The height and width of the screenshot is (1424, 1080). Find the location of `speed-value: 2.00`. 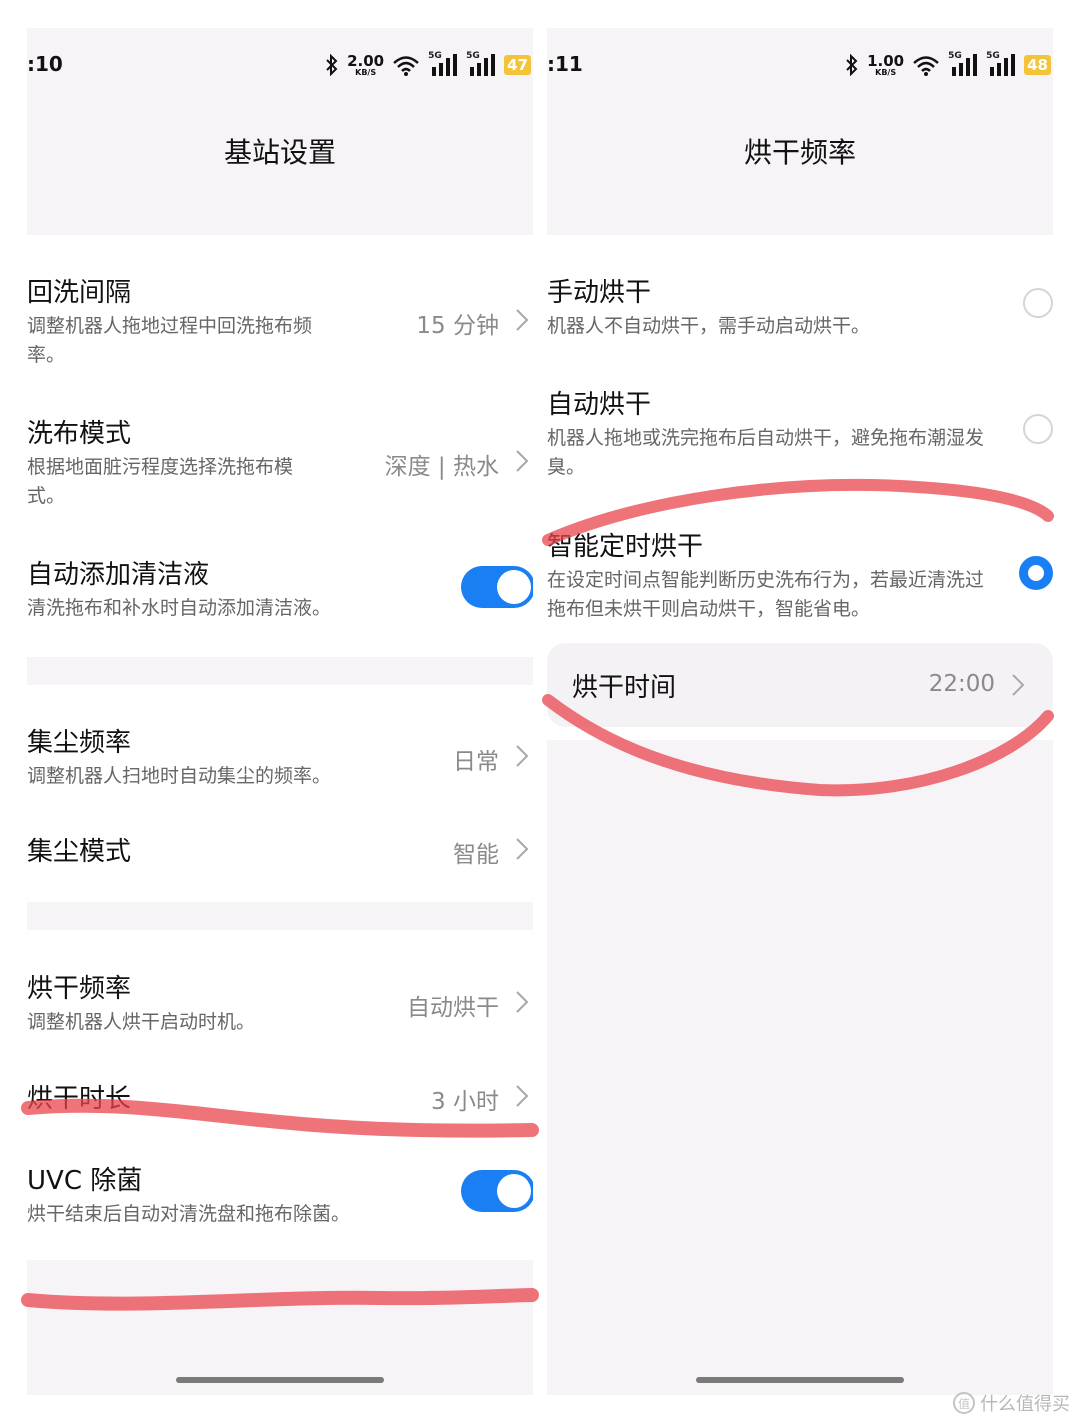

speed-value: 2.00 is located at coordinates (366, 60).